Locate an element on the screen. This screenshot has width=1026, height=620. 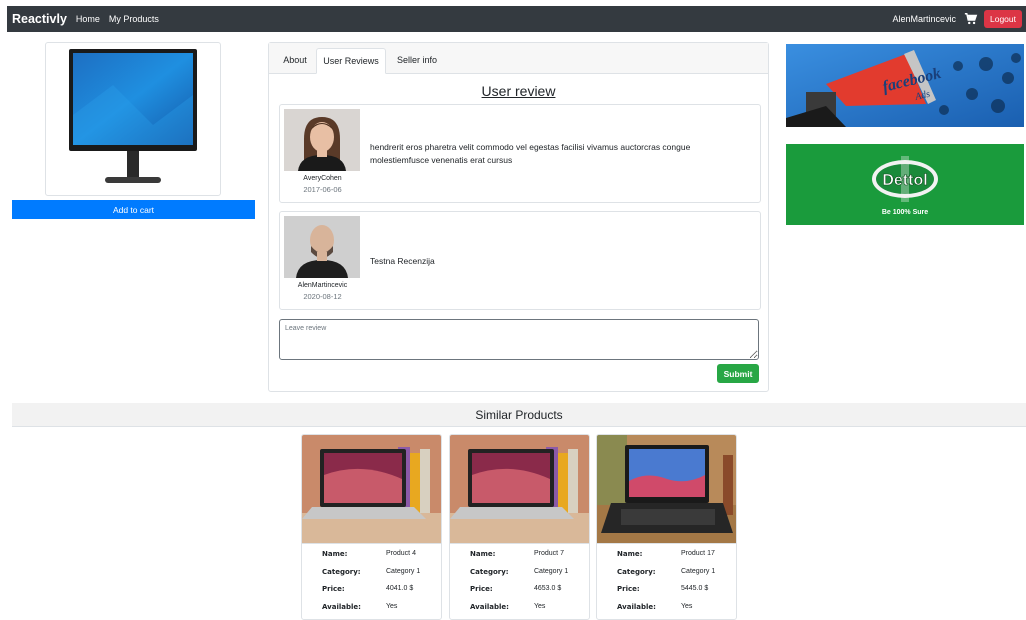
submit-button: Submit is located at coordinates (738, 373).